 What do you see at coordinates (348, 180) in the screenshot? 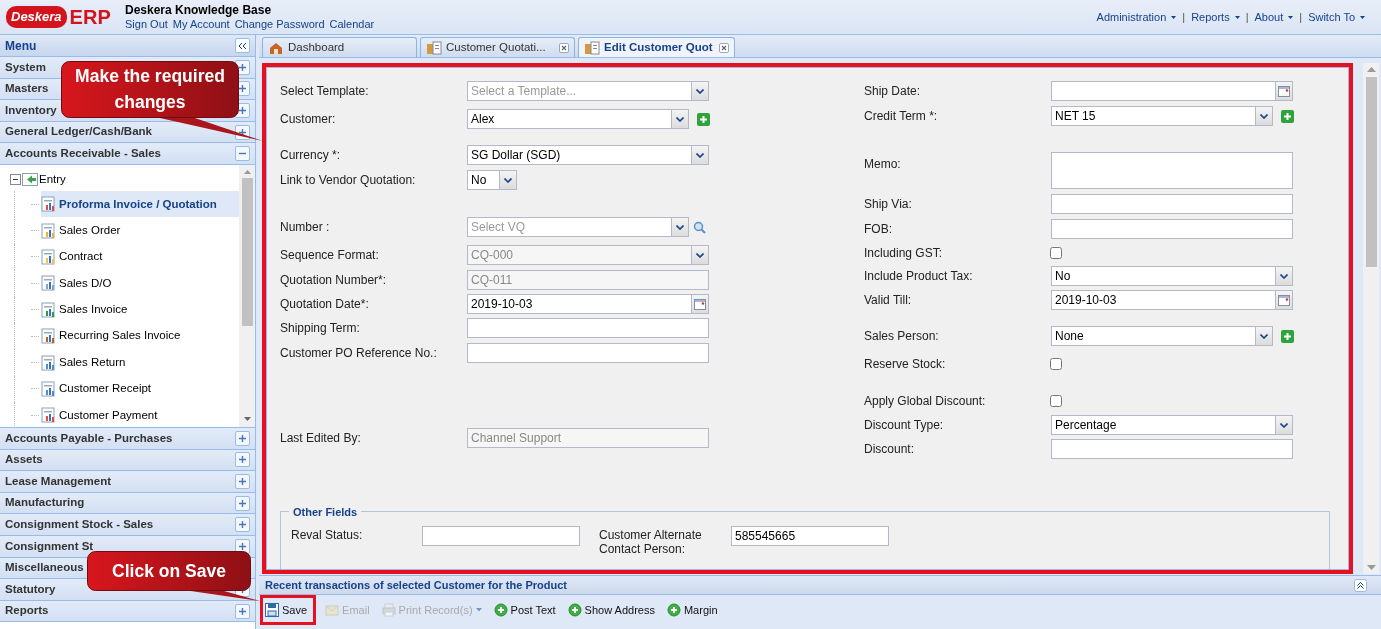
I see `field-label: Link to Vendor Quotation:` at bounding box center [348, 180].